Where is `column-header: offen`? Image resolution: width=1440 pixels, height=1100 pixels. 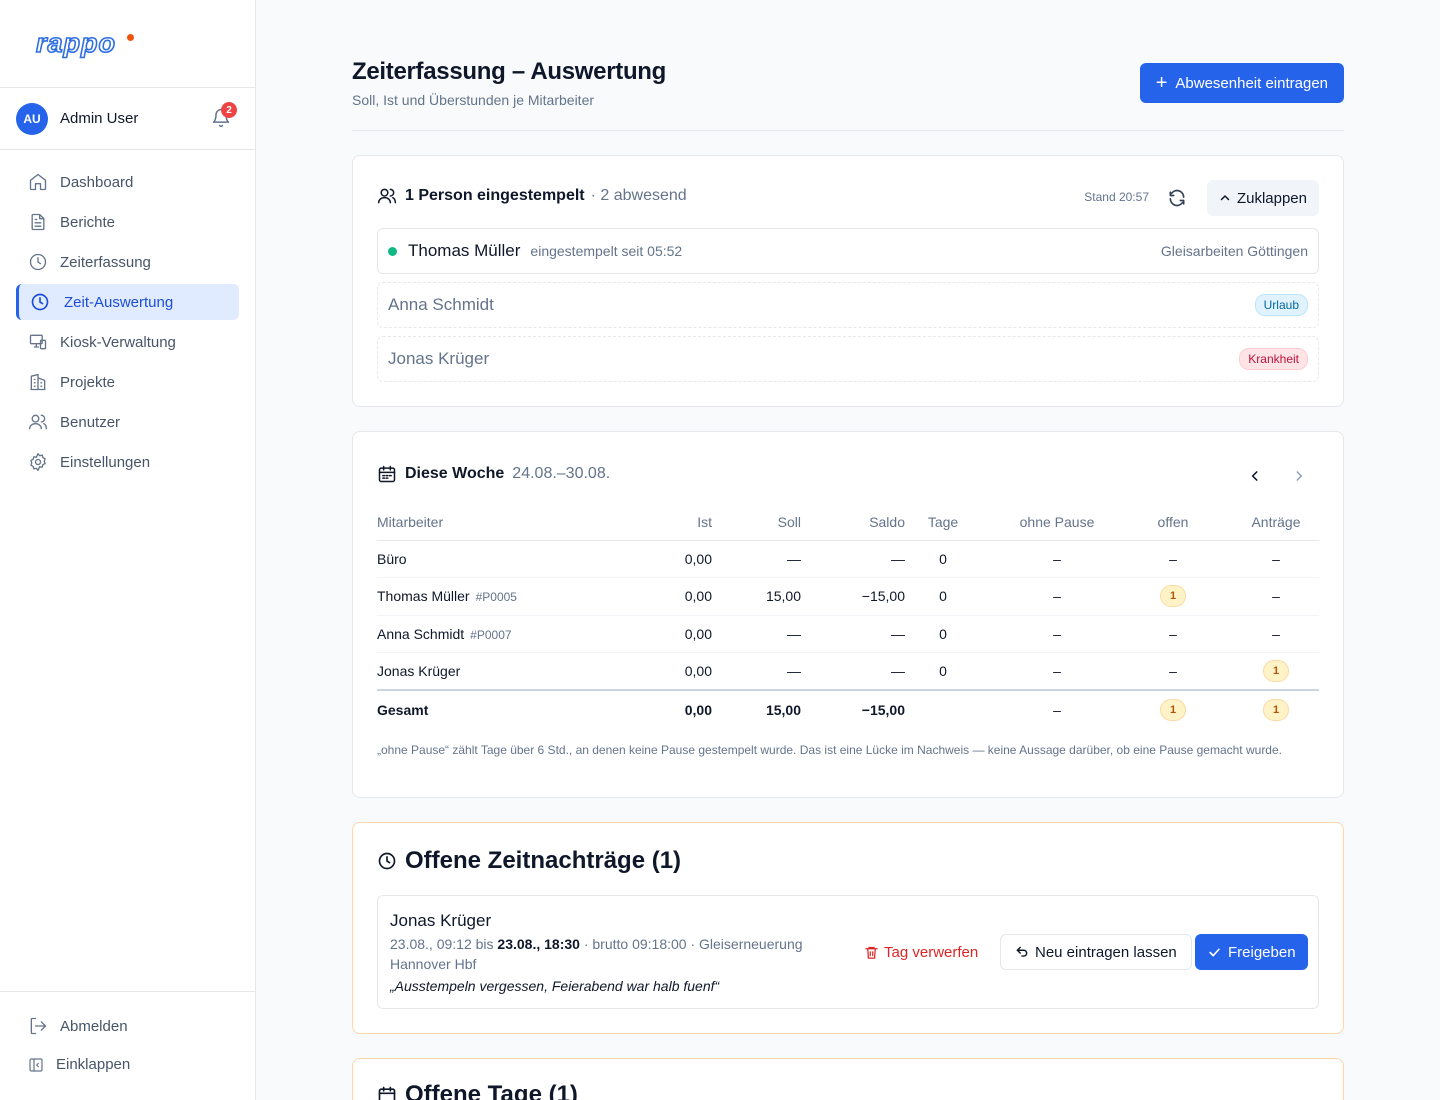
column-header: offen is located at coordinates (1173, 522).